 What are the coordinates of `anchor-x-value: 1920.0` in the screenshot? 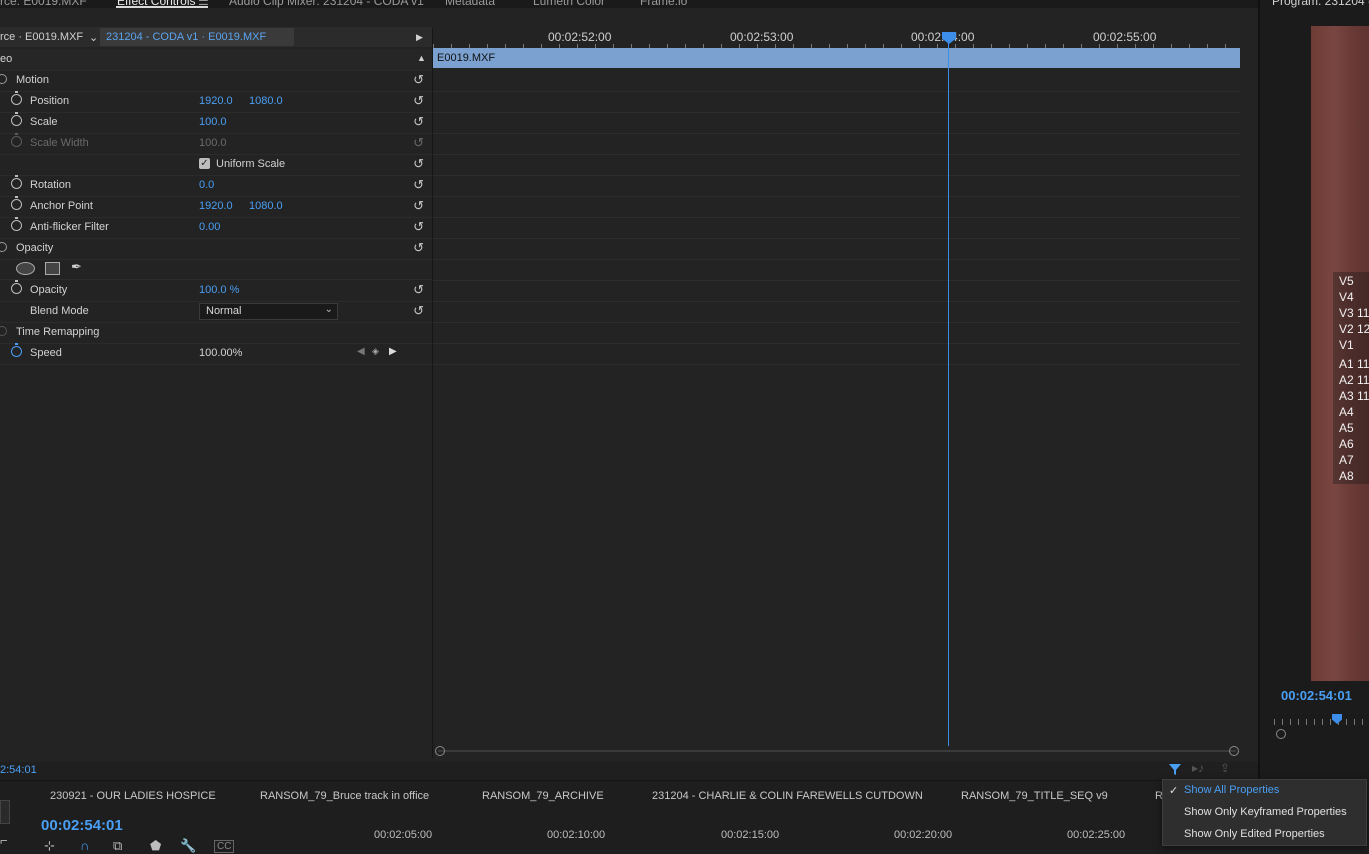 It's located at (216, 206).